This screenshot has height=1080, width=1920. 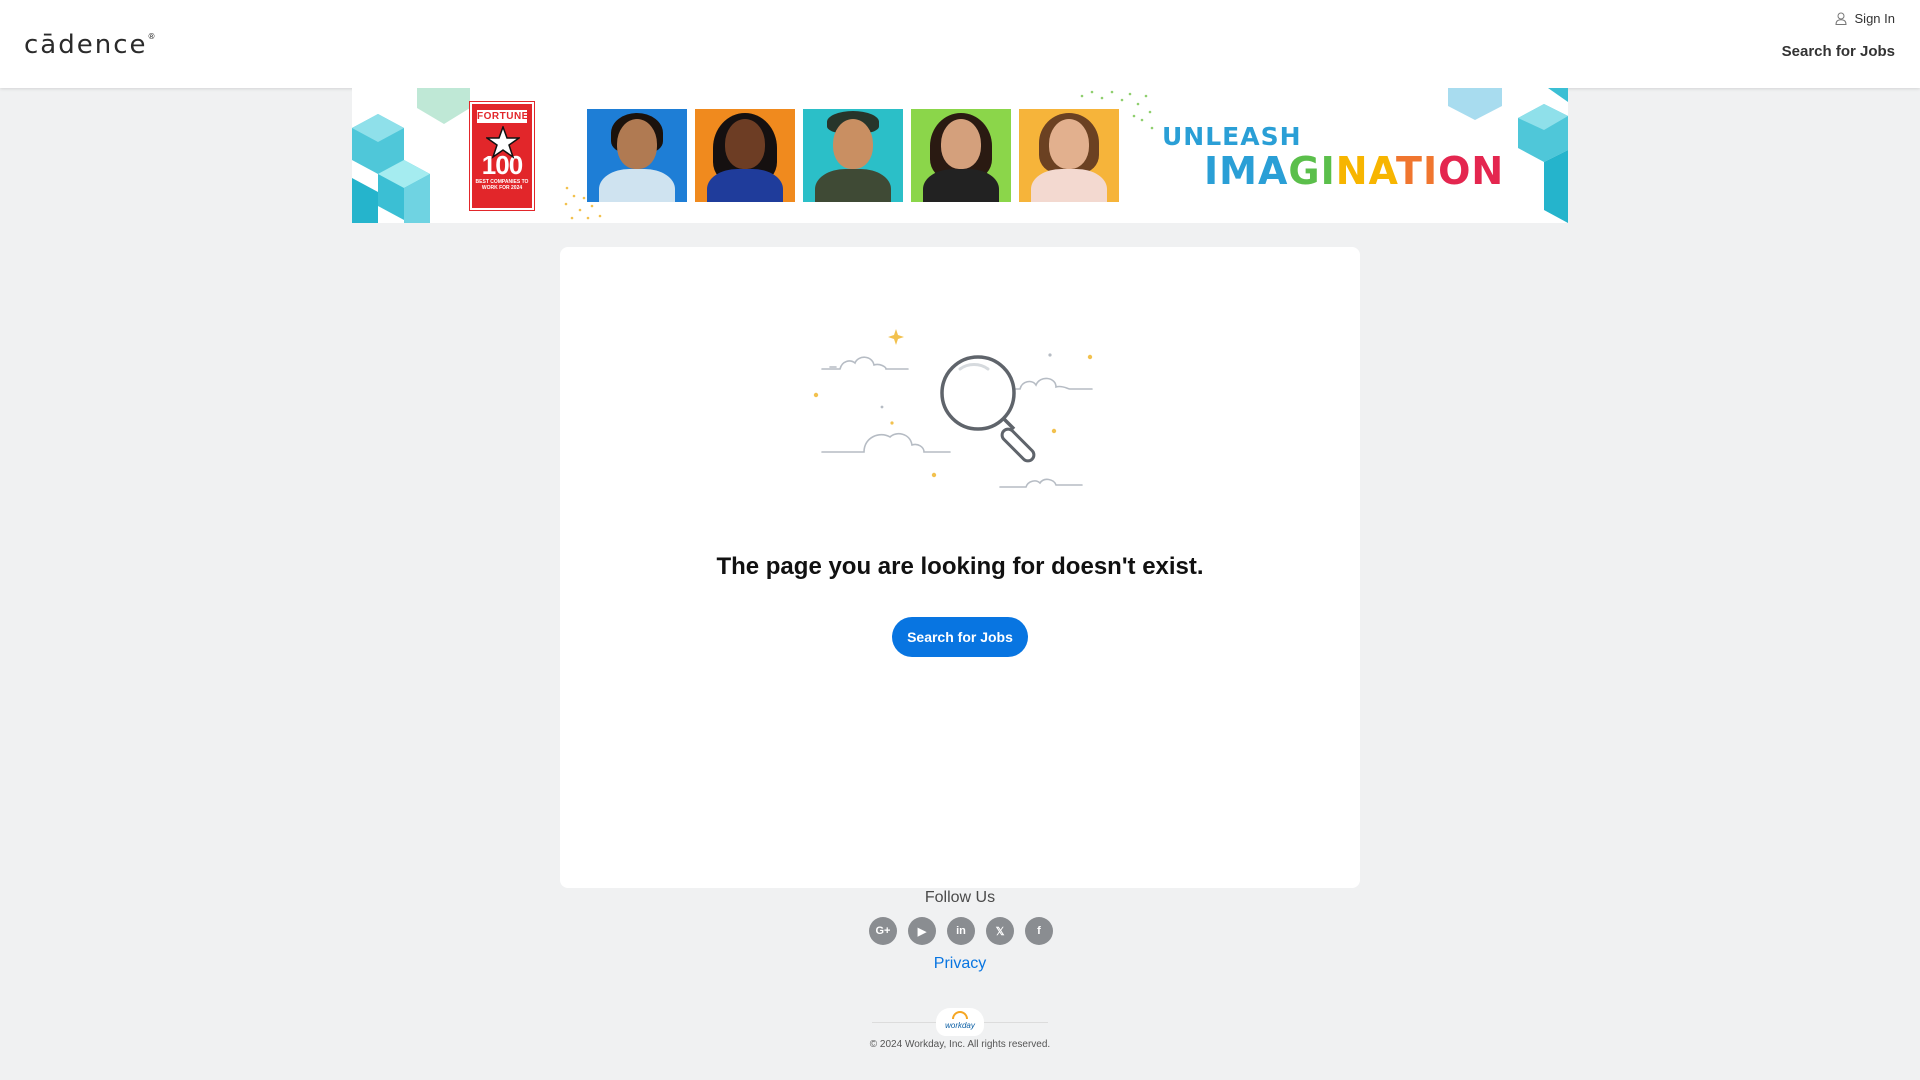 I want to click on facebook-icon: f, so click(x=1039, y=931).